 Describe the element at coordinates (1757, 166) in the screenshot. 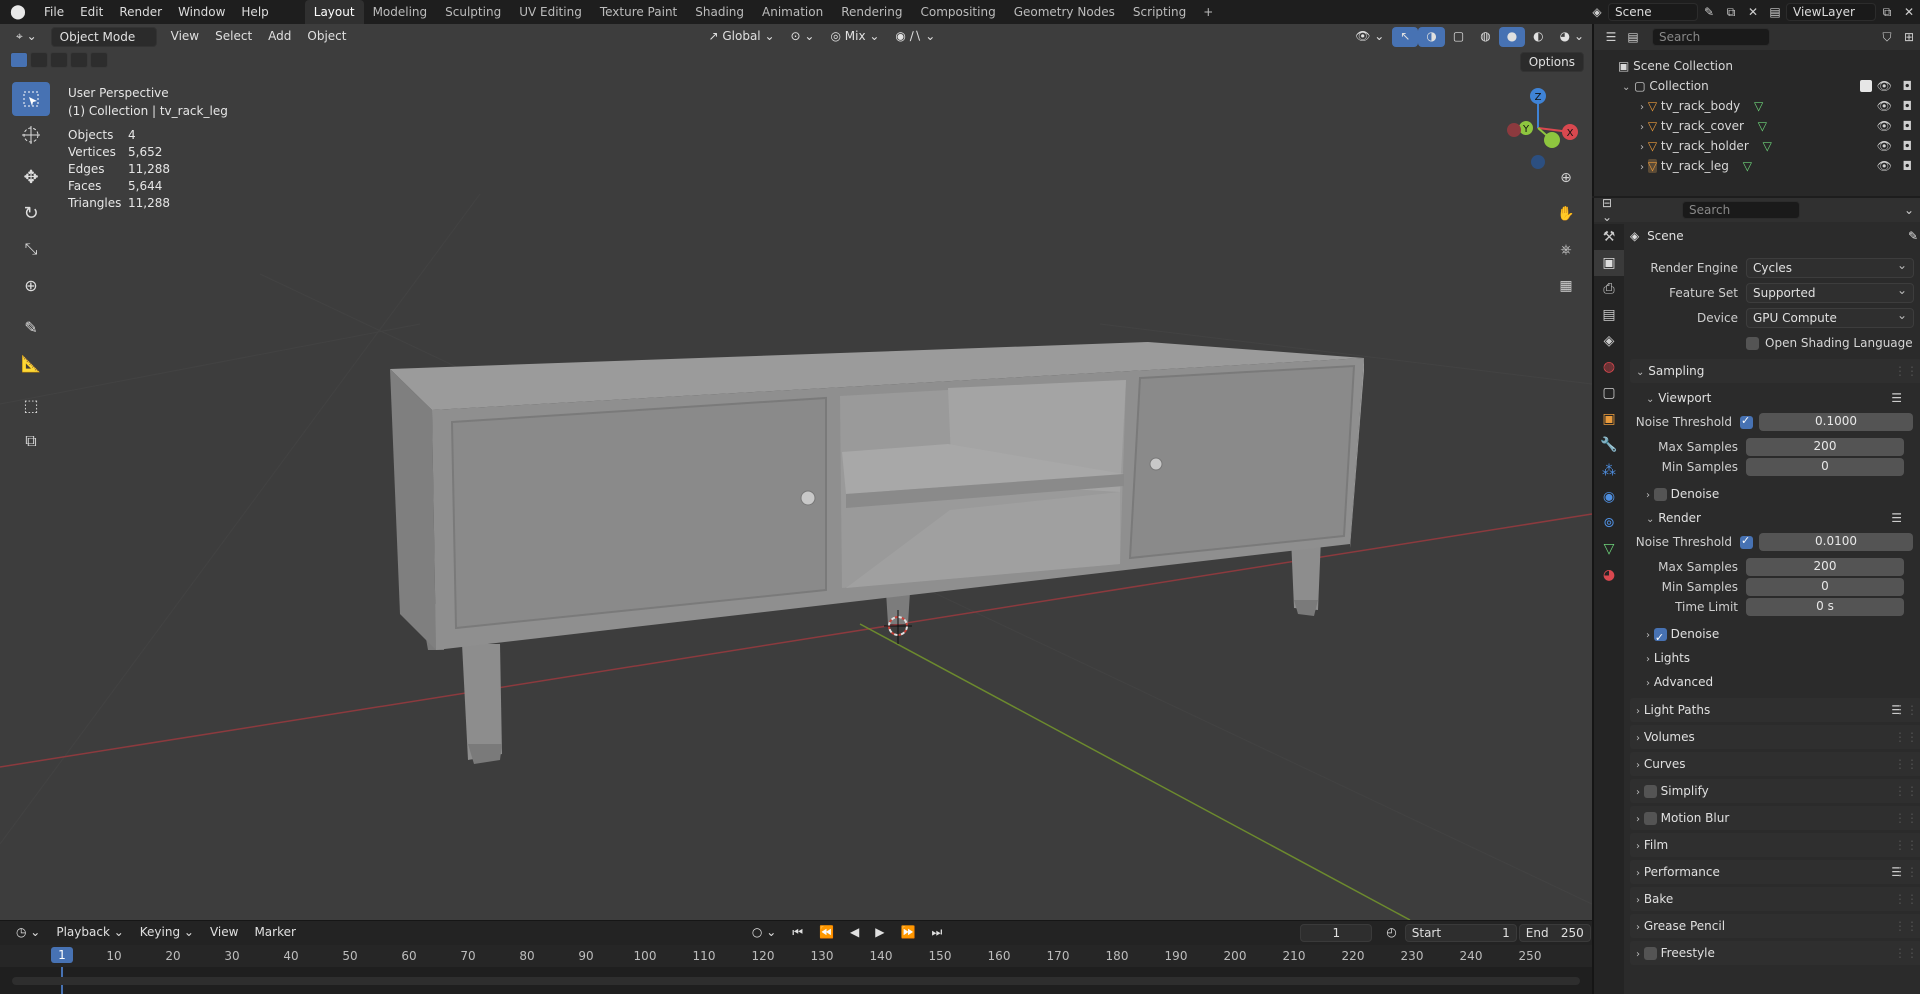

I see `tree-object-active: › ▽ tv_rack_leg ▽ 👁 ◘` at that location.